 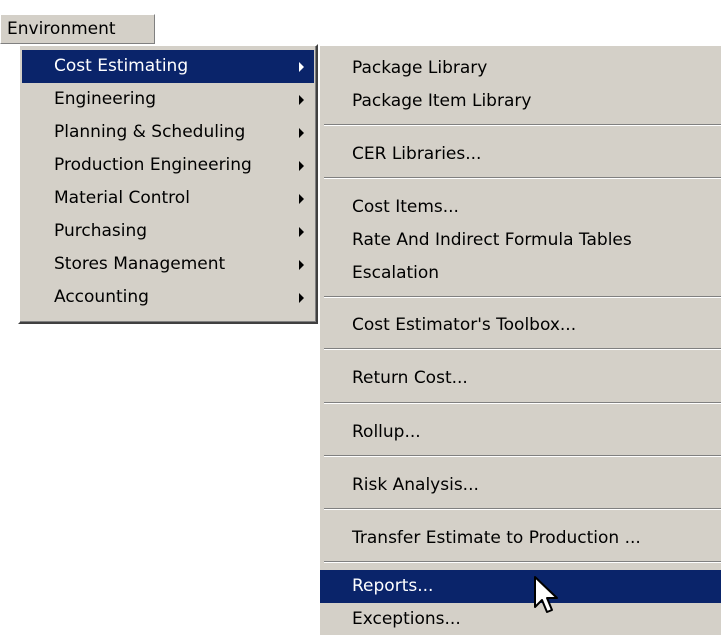 I want to click on menu-item-engineering: Engineering, so click(x=168, y=99).